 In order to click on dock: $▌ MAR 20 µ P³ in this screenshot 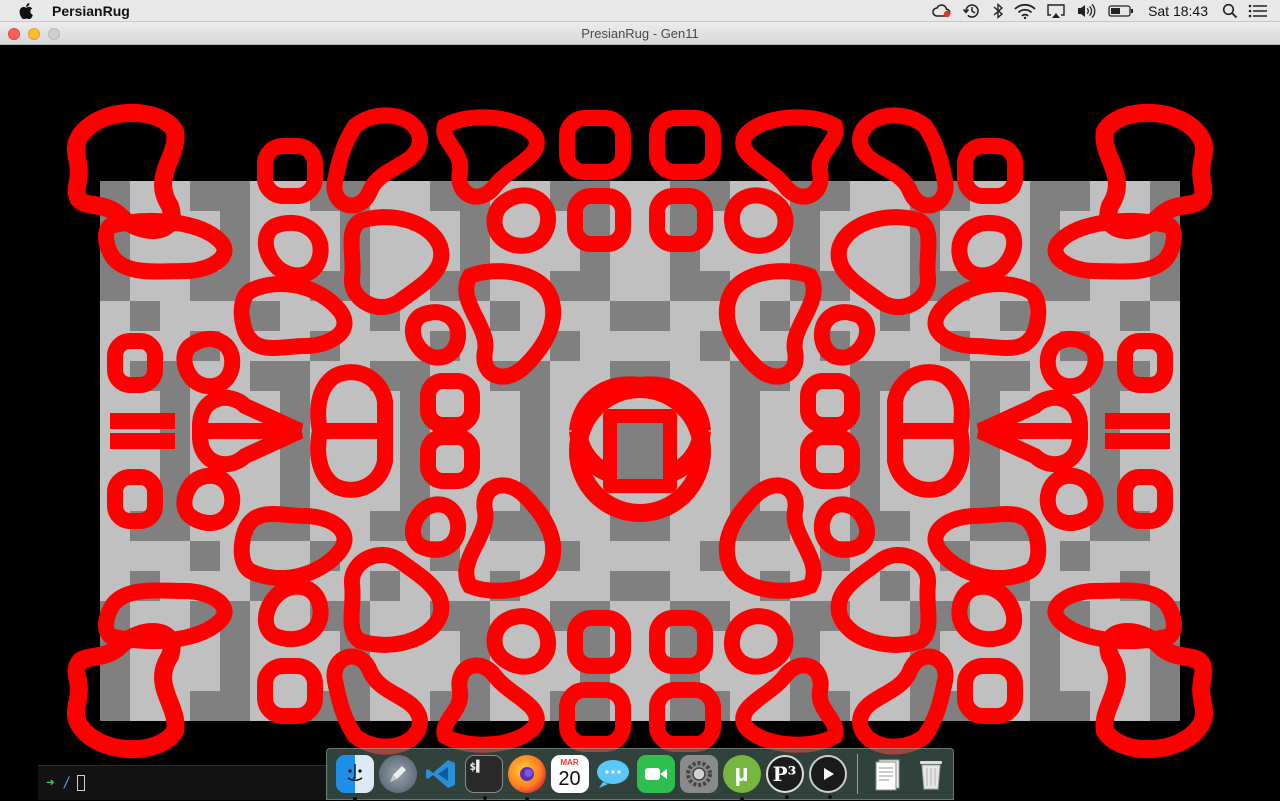, I will do `click(640, 774)`.